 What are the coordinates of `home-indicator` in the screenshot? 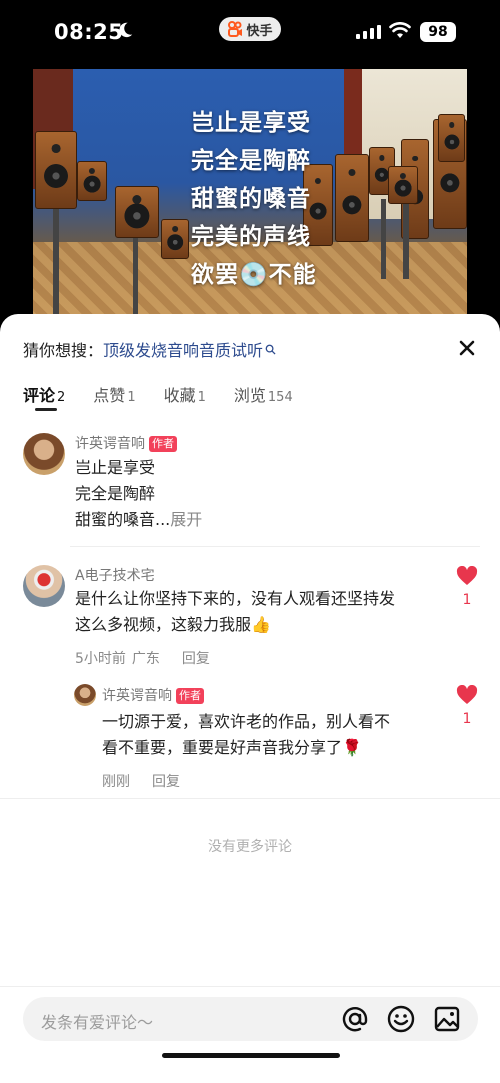 It's located at (251, 1055).